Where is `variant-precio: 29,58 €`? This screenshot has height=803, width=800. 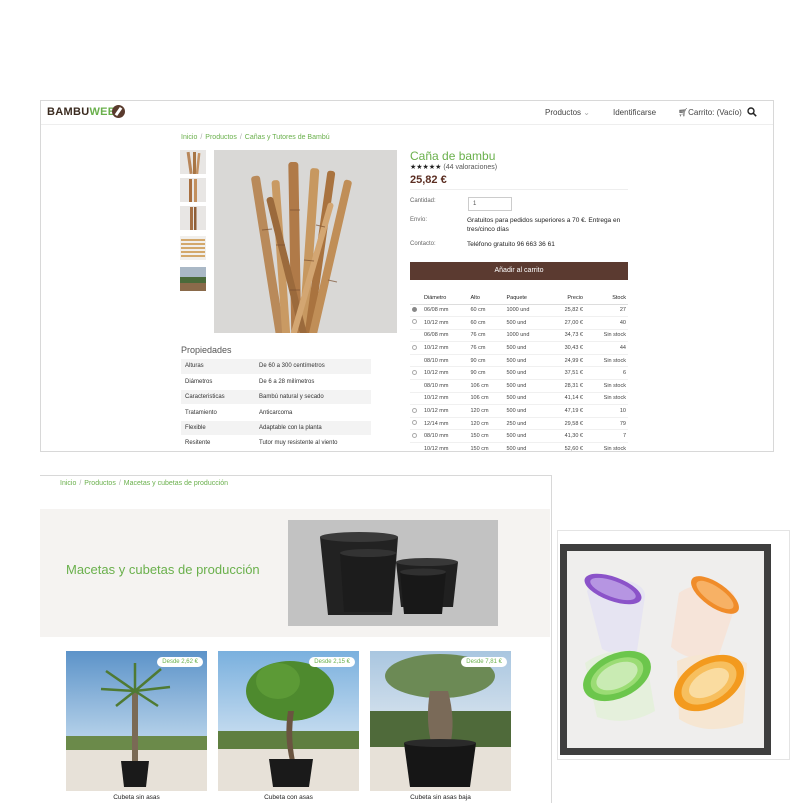
variant-precio: 29,58 € is located at coordinates (566, 424).